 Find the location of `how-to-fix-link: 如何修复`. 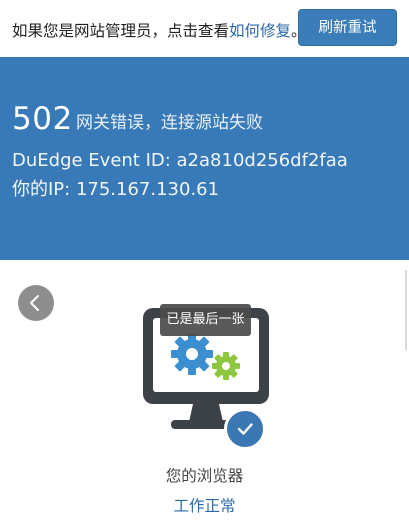

how-to-fix-link: 如何修复 is located at coordinates (260, 31).